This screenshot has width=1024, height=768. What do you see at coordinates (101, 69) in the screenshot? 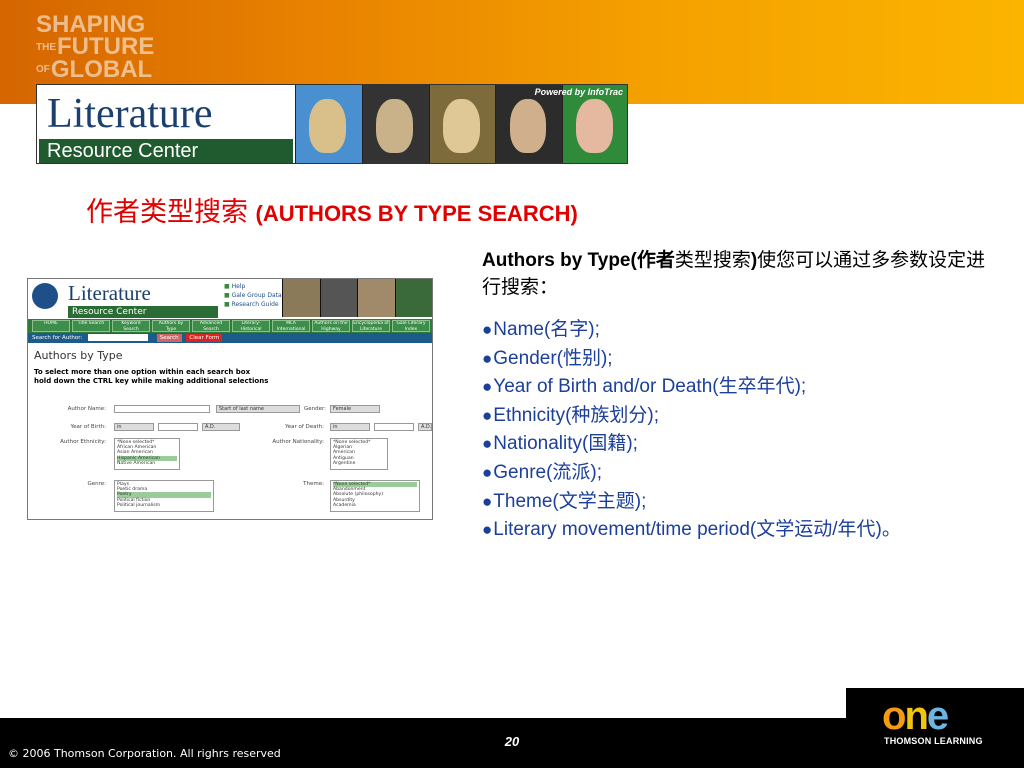
I see `shaping-line3: GLOBAL` at bounding box center [101, 69].